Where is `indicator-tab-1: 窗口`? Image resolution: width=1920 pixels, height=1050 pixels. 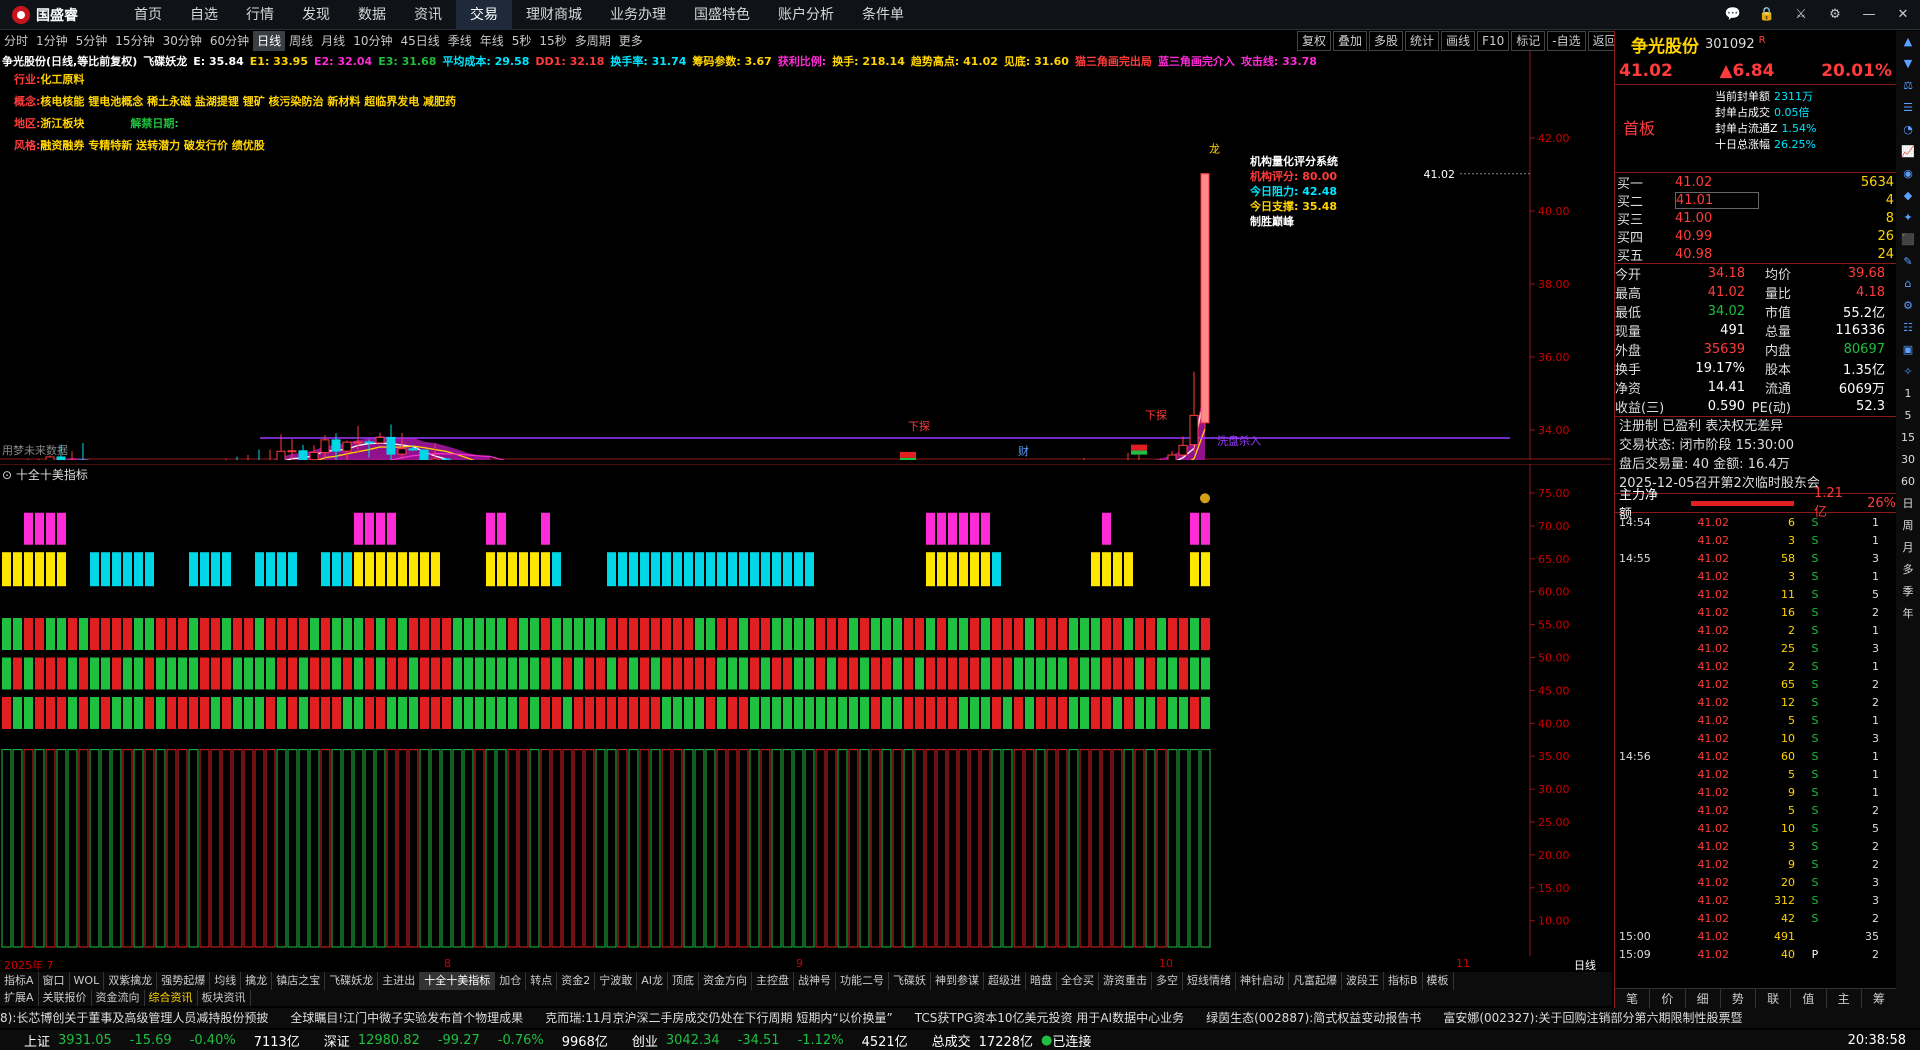
indicator-tab-1: 窗口 is located at coordinates (54, 981).